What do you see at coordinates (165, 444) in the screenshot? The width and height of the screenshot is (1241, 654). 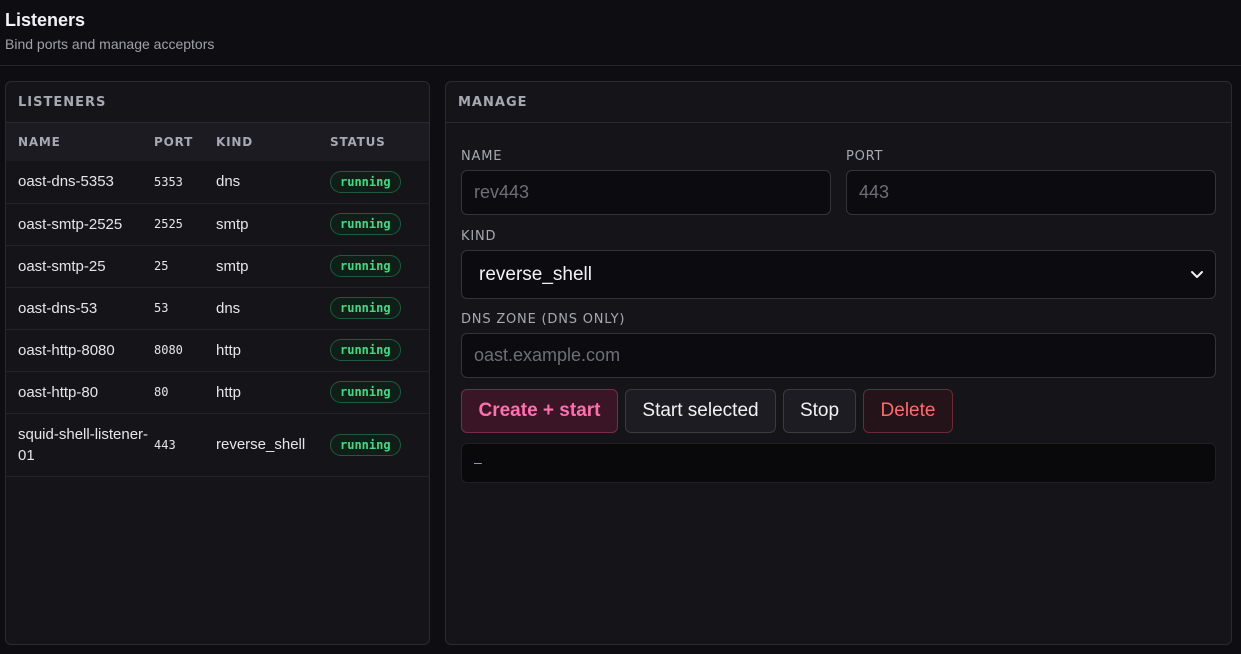 I see `listener-port: 443` at bounding box center [165, 444].